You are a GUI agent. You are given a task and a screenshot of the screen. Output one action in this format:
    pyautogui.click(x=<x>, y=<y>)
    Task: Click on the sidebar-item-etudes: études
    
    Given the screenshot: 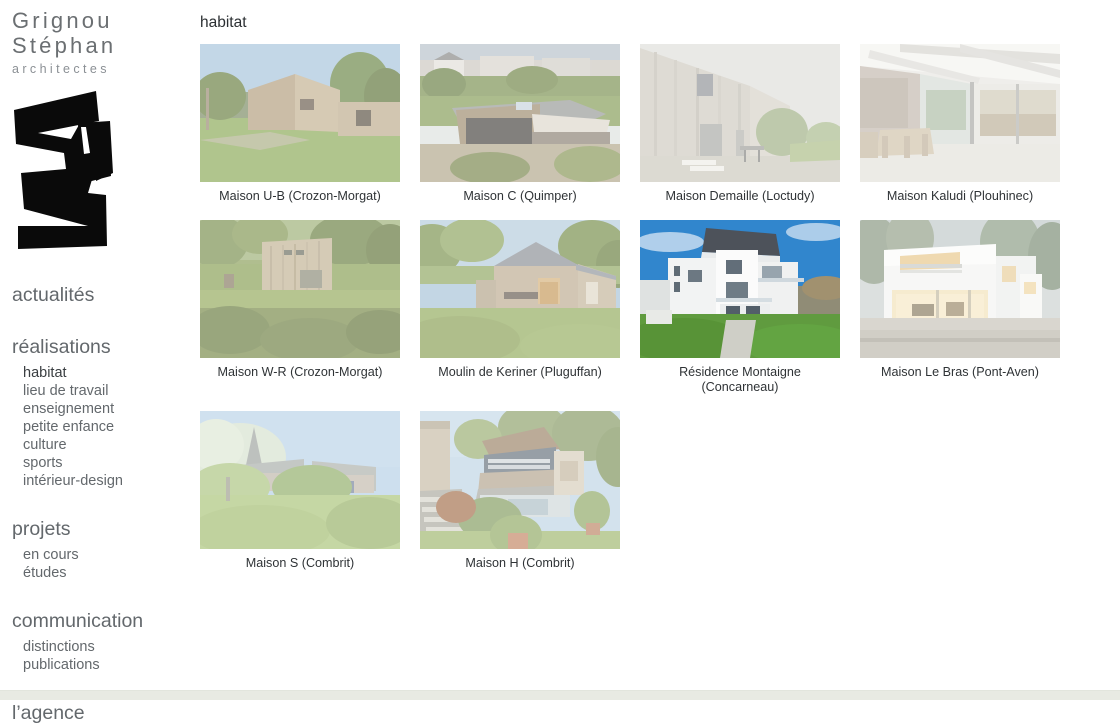 What is the action you would take?
    pyautogui.click(x=106, y=573)
    